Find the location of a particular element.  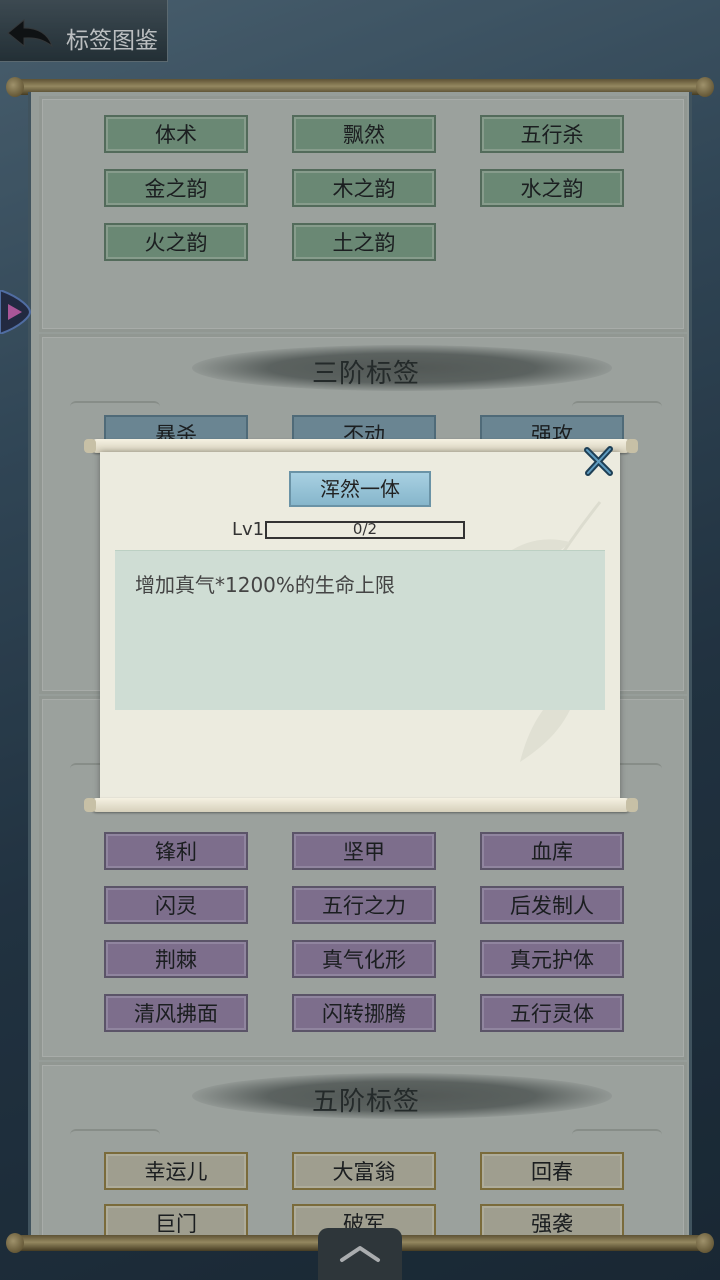

description-box: 增加真气*1200%的生命上限 is located at coordinates (360, 630).